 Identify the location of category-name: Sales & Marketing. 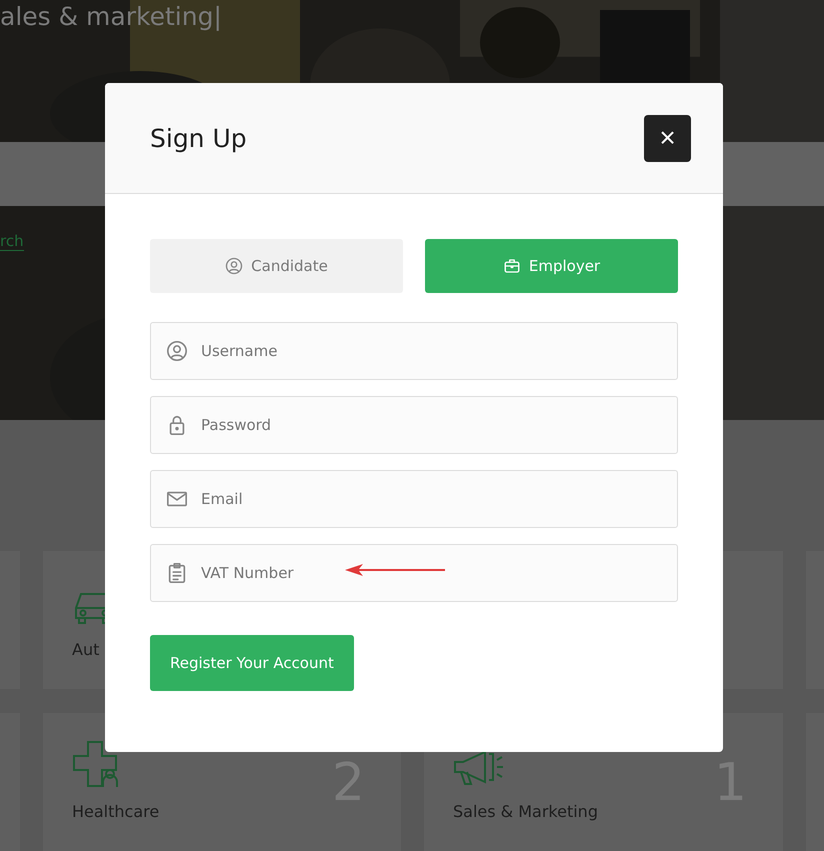
(526, 811).